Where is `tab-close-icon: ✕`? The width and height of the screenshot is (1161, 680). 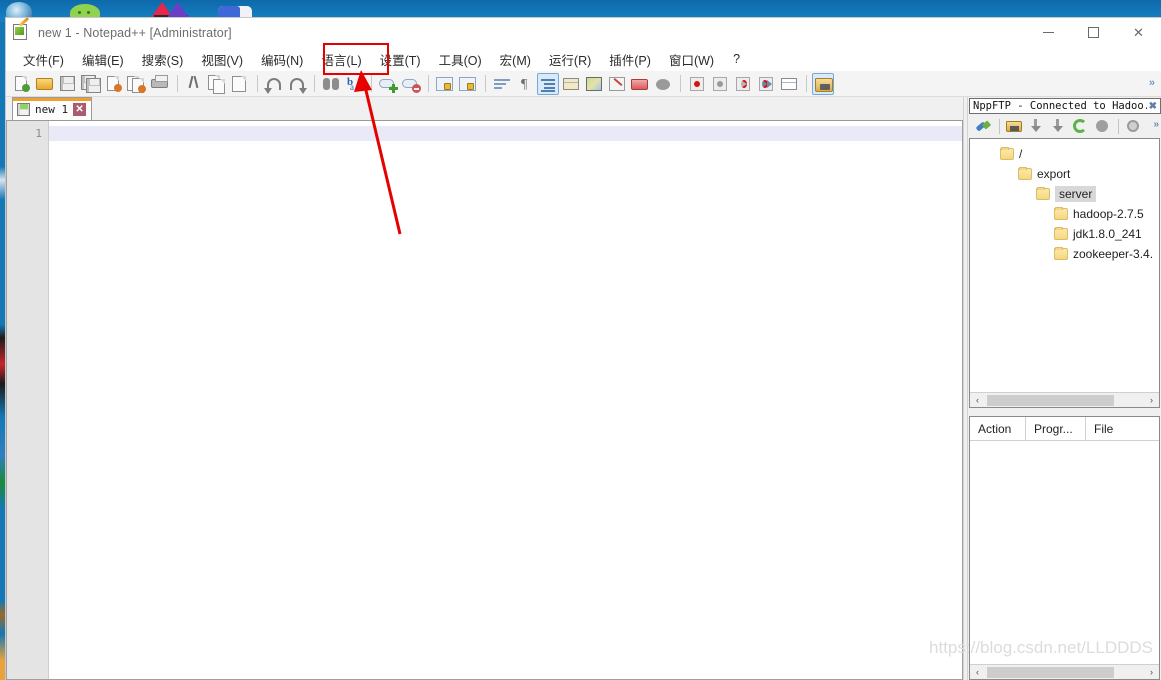 tab-close-icon: ✕ is located at coordinates (80, 109).